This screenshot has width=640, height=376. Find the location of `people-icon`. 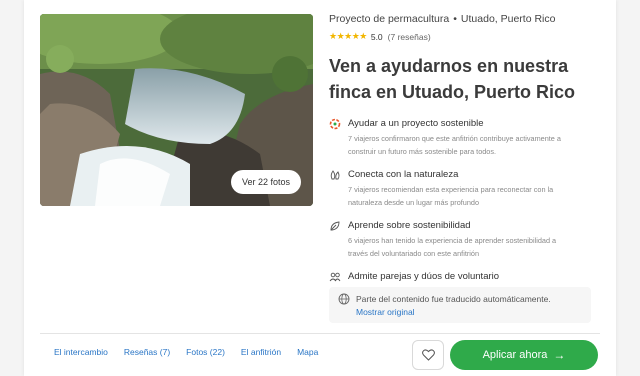

people-icon is located at coordinates (335, 277).